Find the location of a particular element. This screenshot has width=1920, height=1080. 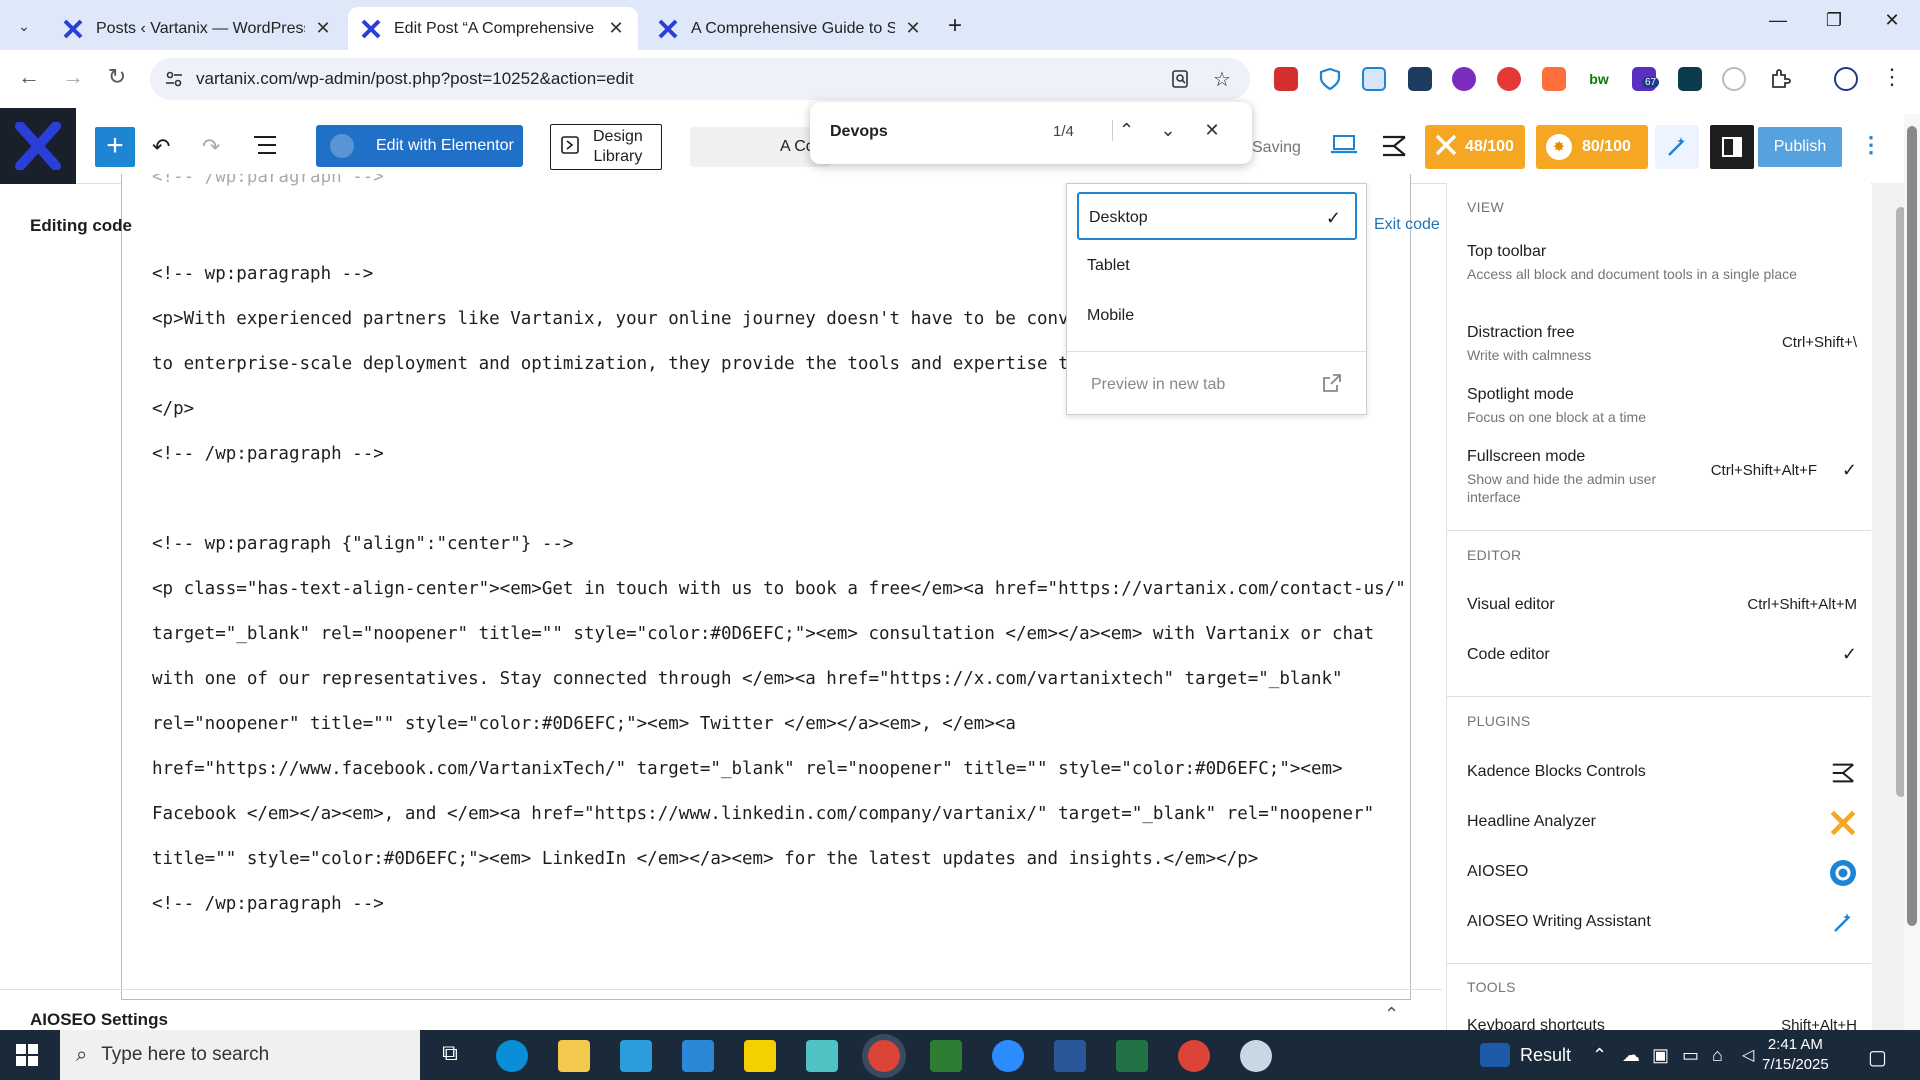

find-previous-icon: ⌃ is located at coordinates (1124, 130).